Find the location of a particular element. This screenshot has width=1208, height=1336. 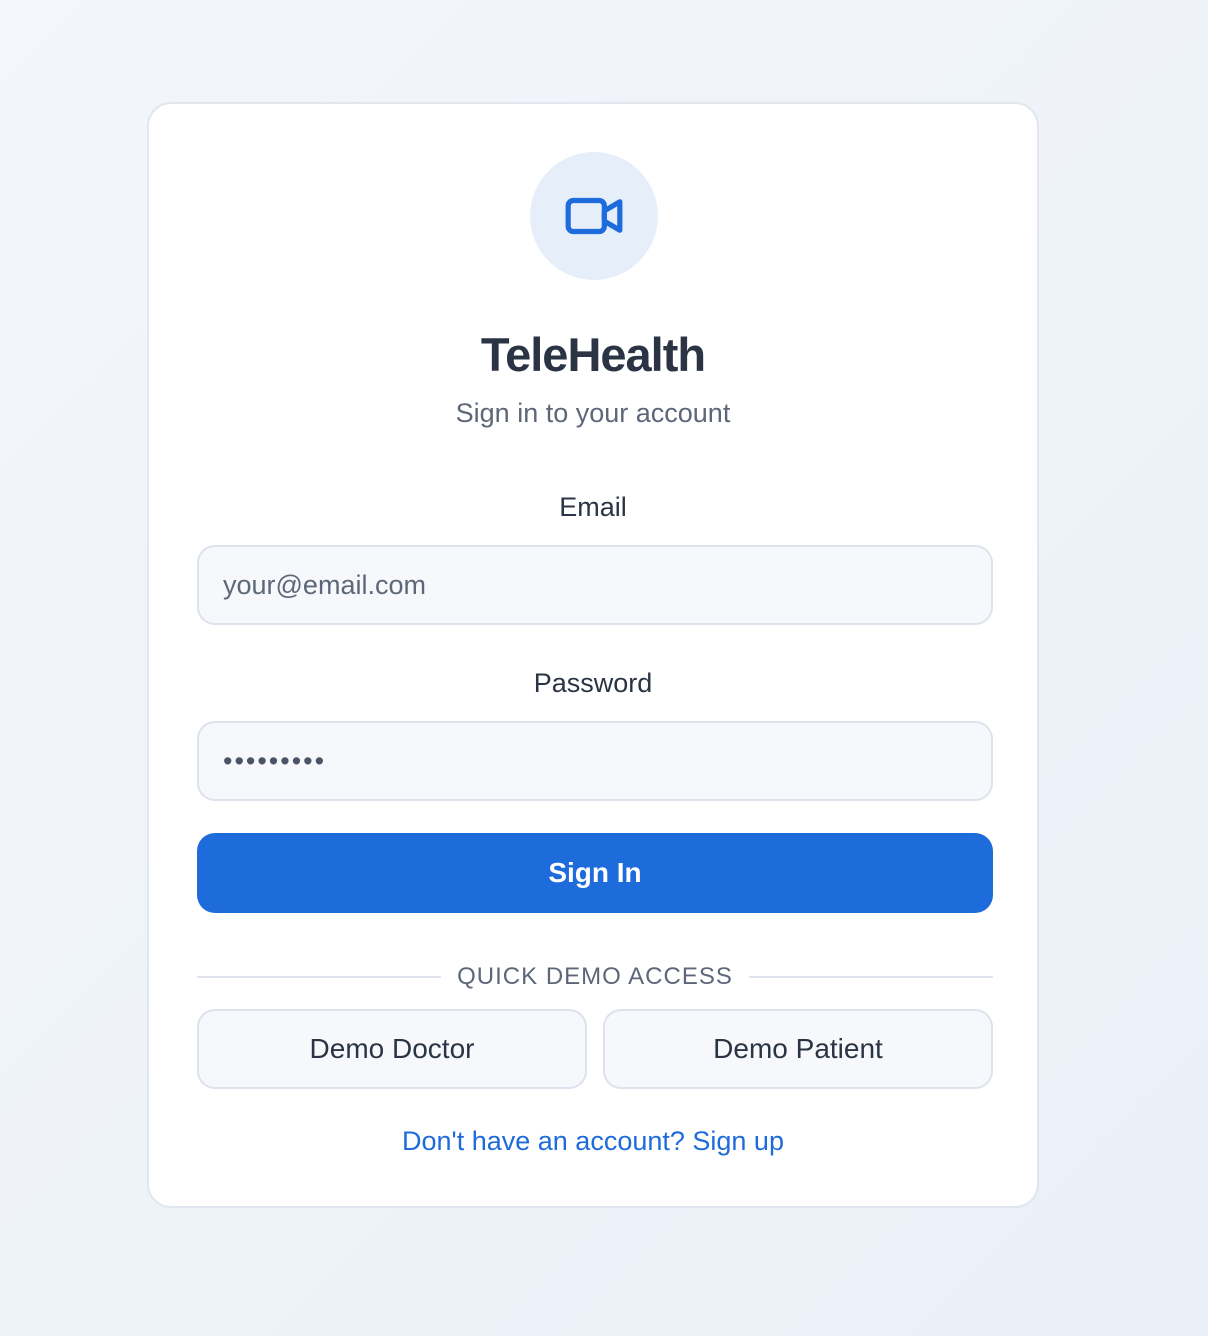

logo-badge is located at coordinates (594, 216).